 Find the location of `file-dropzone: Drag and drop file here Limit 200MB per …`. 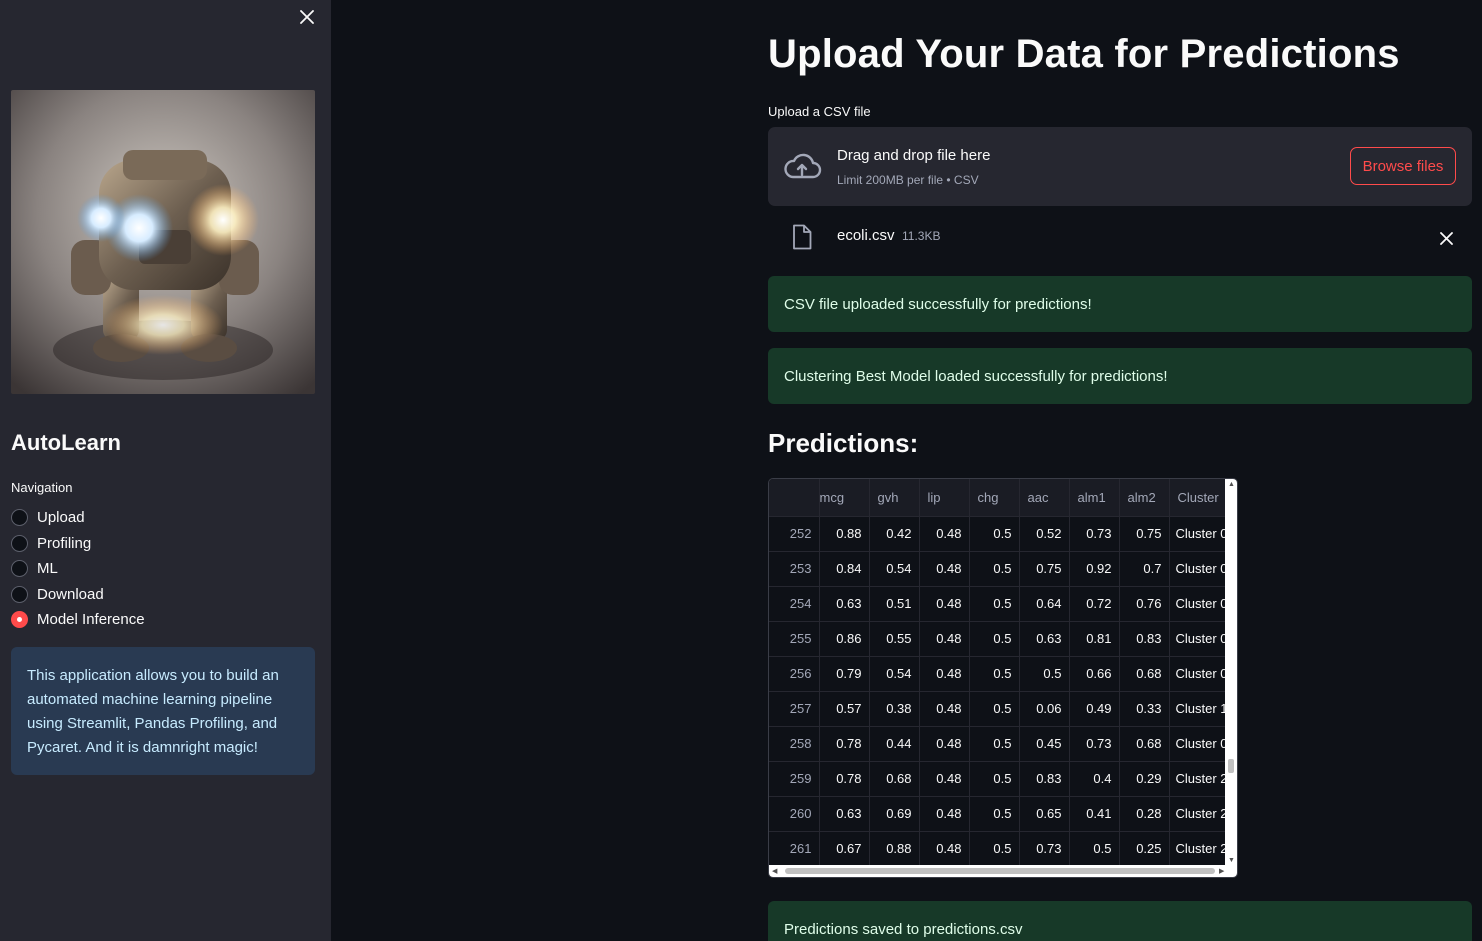

file-dropzone: Drag and drop file here Limit 200MB per … is located at coordinates (1120, 166).